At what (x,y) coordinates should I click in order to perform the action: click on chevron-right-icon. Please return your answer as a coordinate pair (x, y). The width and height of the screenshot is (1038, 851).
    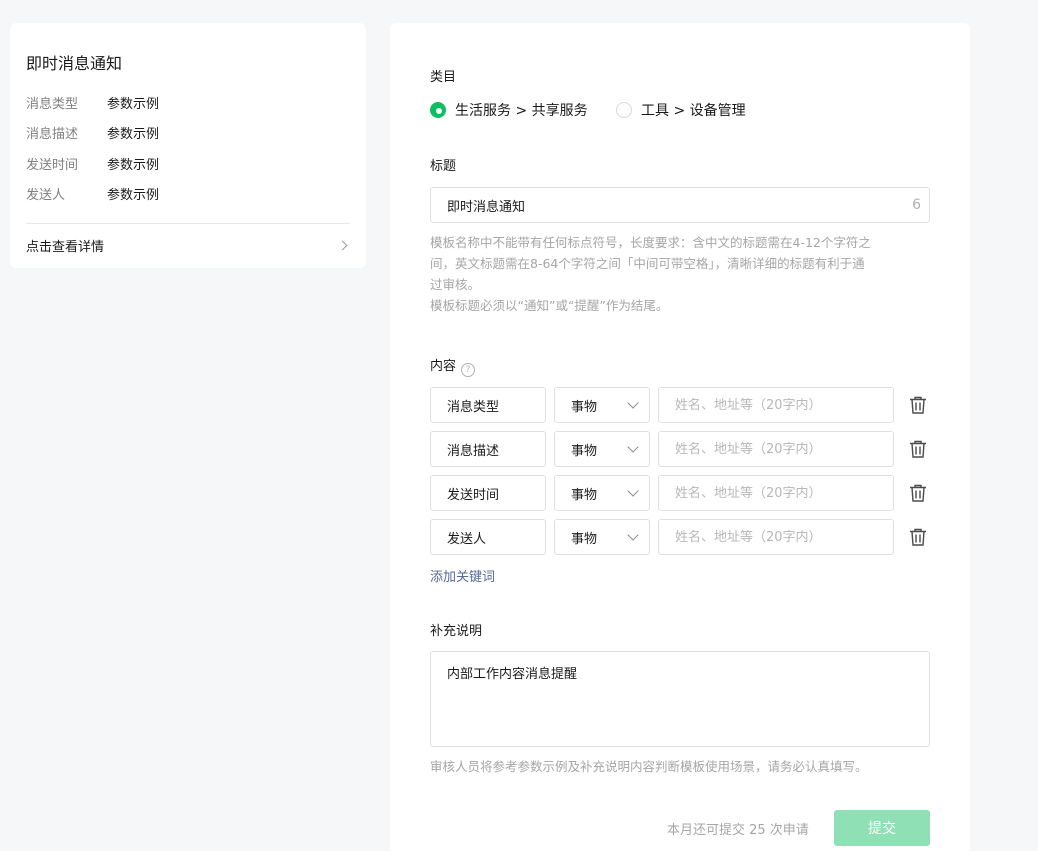
    Looking at the image, I should click on (342, 245).